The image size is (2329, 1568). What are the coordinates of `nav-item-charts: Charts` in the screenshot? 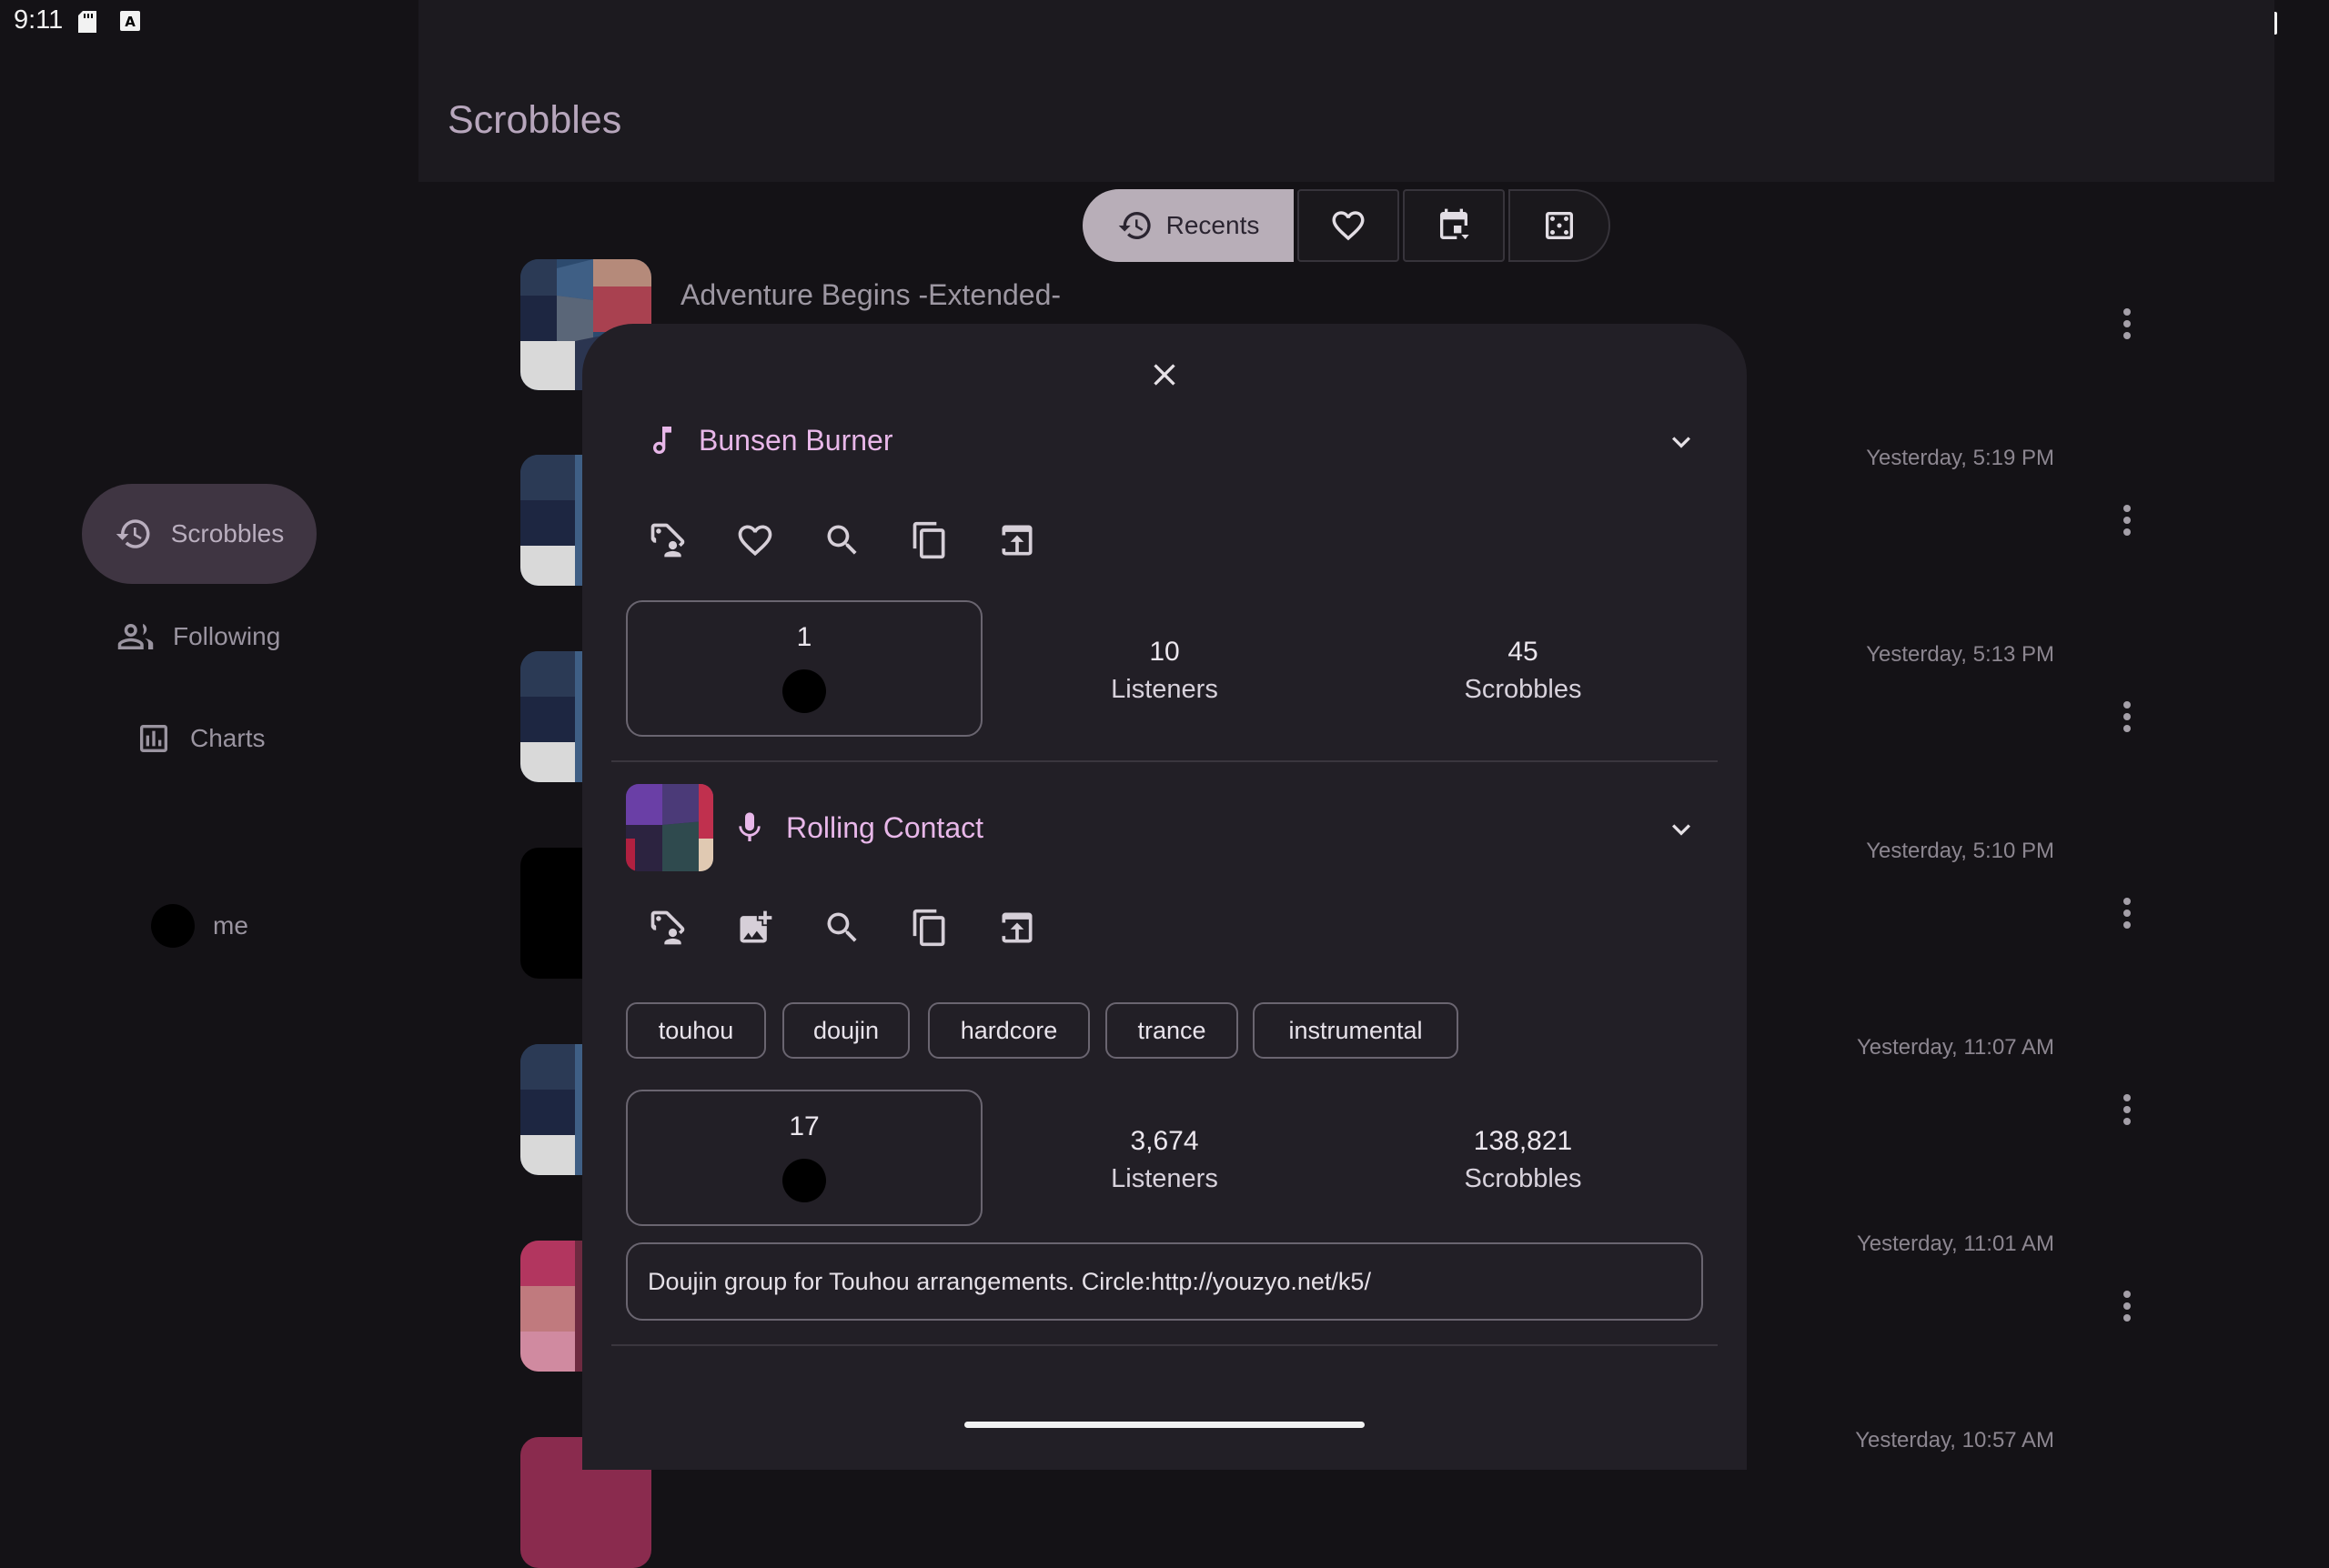 It's located at (200, 738).